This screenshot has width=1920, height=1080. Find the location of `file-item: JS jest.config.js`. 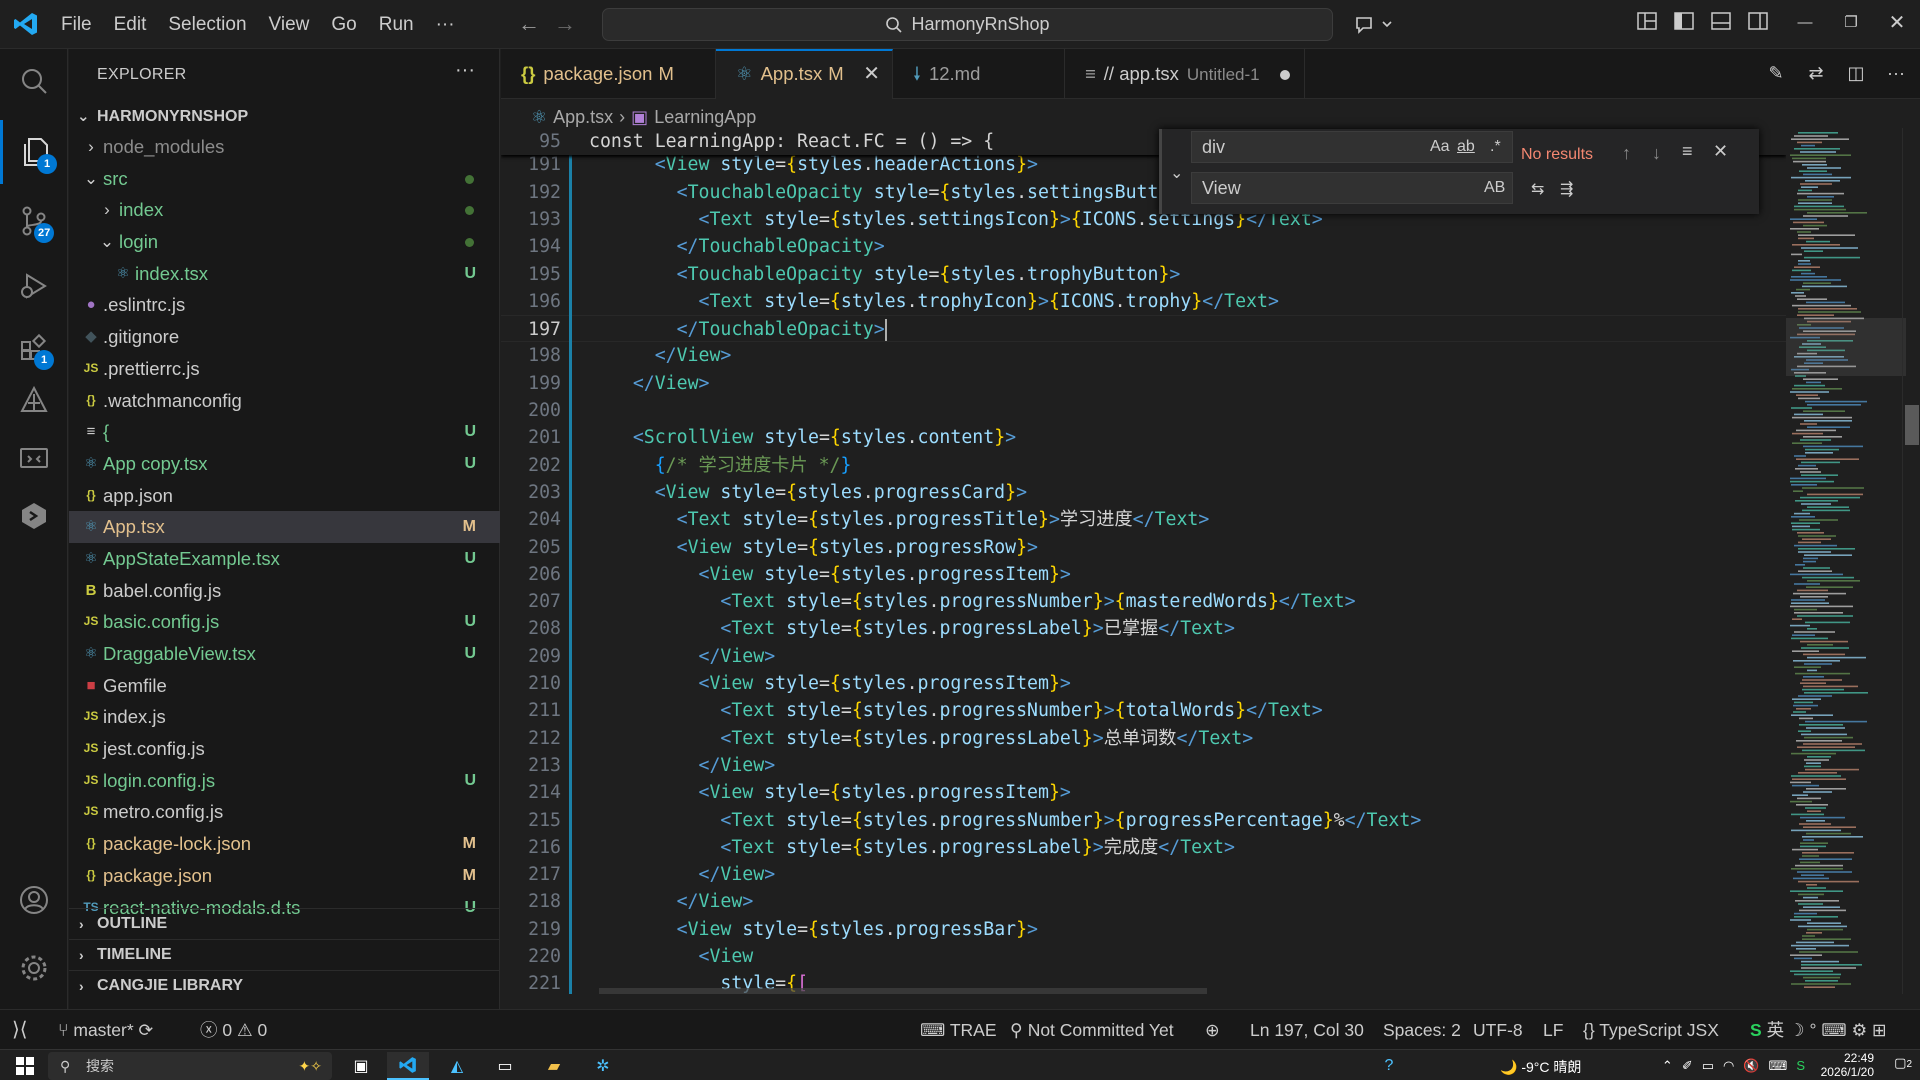

file-item: JS jest.config.js is located at coordinates (284, 749).